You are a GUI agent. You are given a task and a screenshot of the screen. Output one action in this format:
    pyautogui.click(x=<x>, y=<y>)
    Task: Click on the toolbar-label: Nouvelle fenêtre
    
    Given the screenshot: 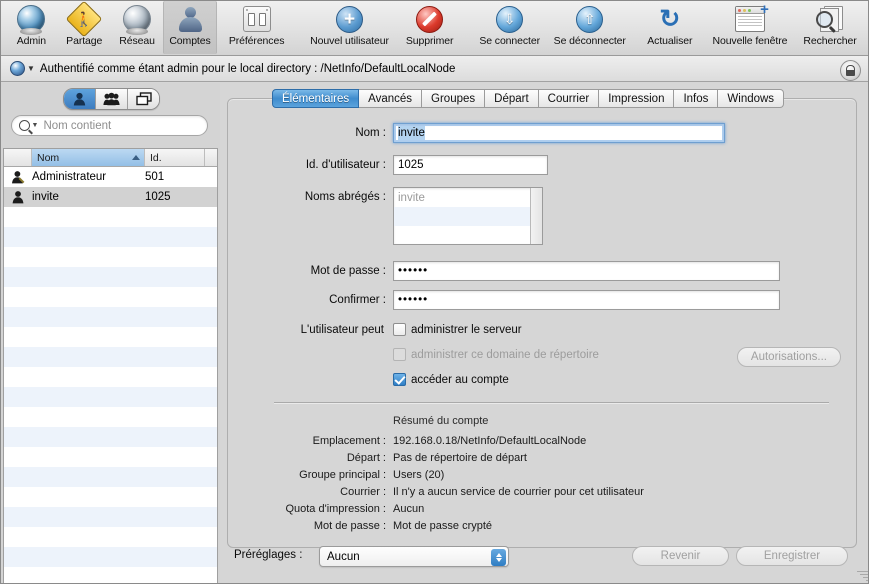 What is the action you would take?
    pyautogui.click(x=750, y=41)
    